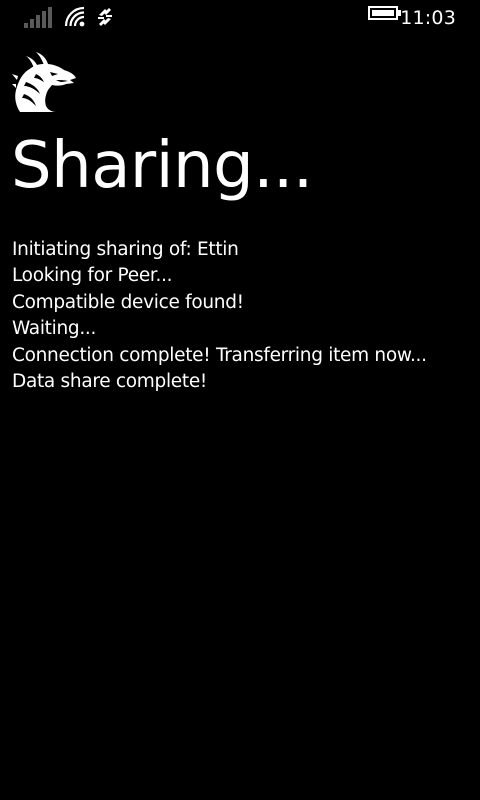 This screenshot has height=800, width=480. What do you see at coordinates (110, 382) in the screenshot?
I see `log-line: Data share complete!` at bounding box center [110, 382].